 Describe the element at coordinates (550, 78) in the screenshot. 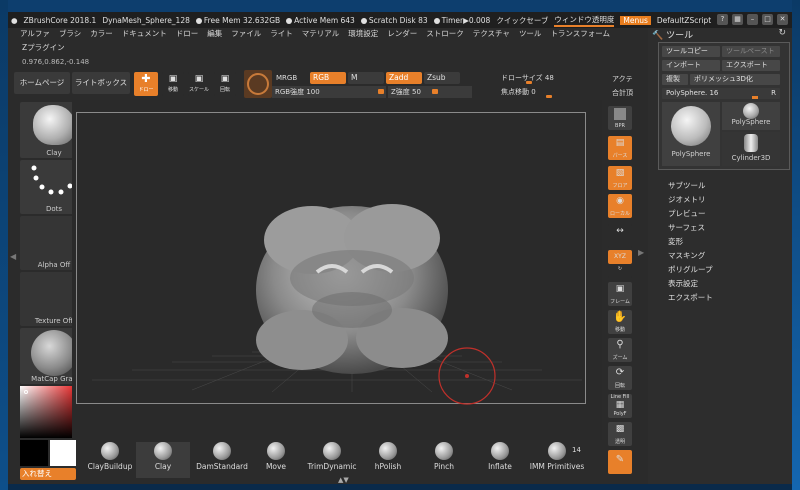

I see `draw-size-slider: ドローサイズ 48` at that location.